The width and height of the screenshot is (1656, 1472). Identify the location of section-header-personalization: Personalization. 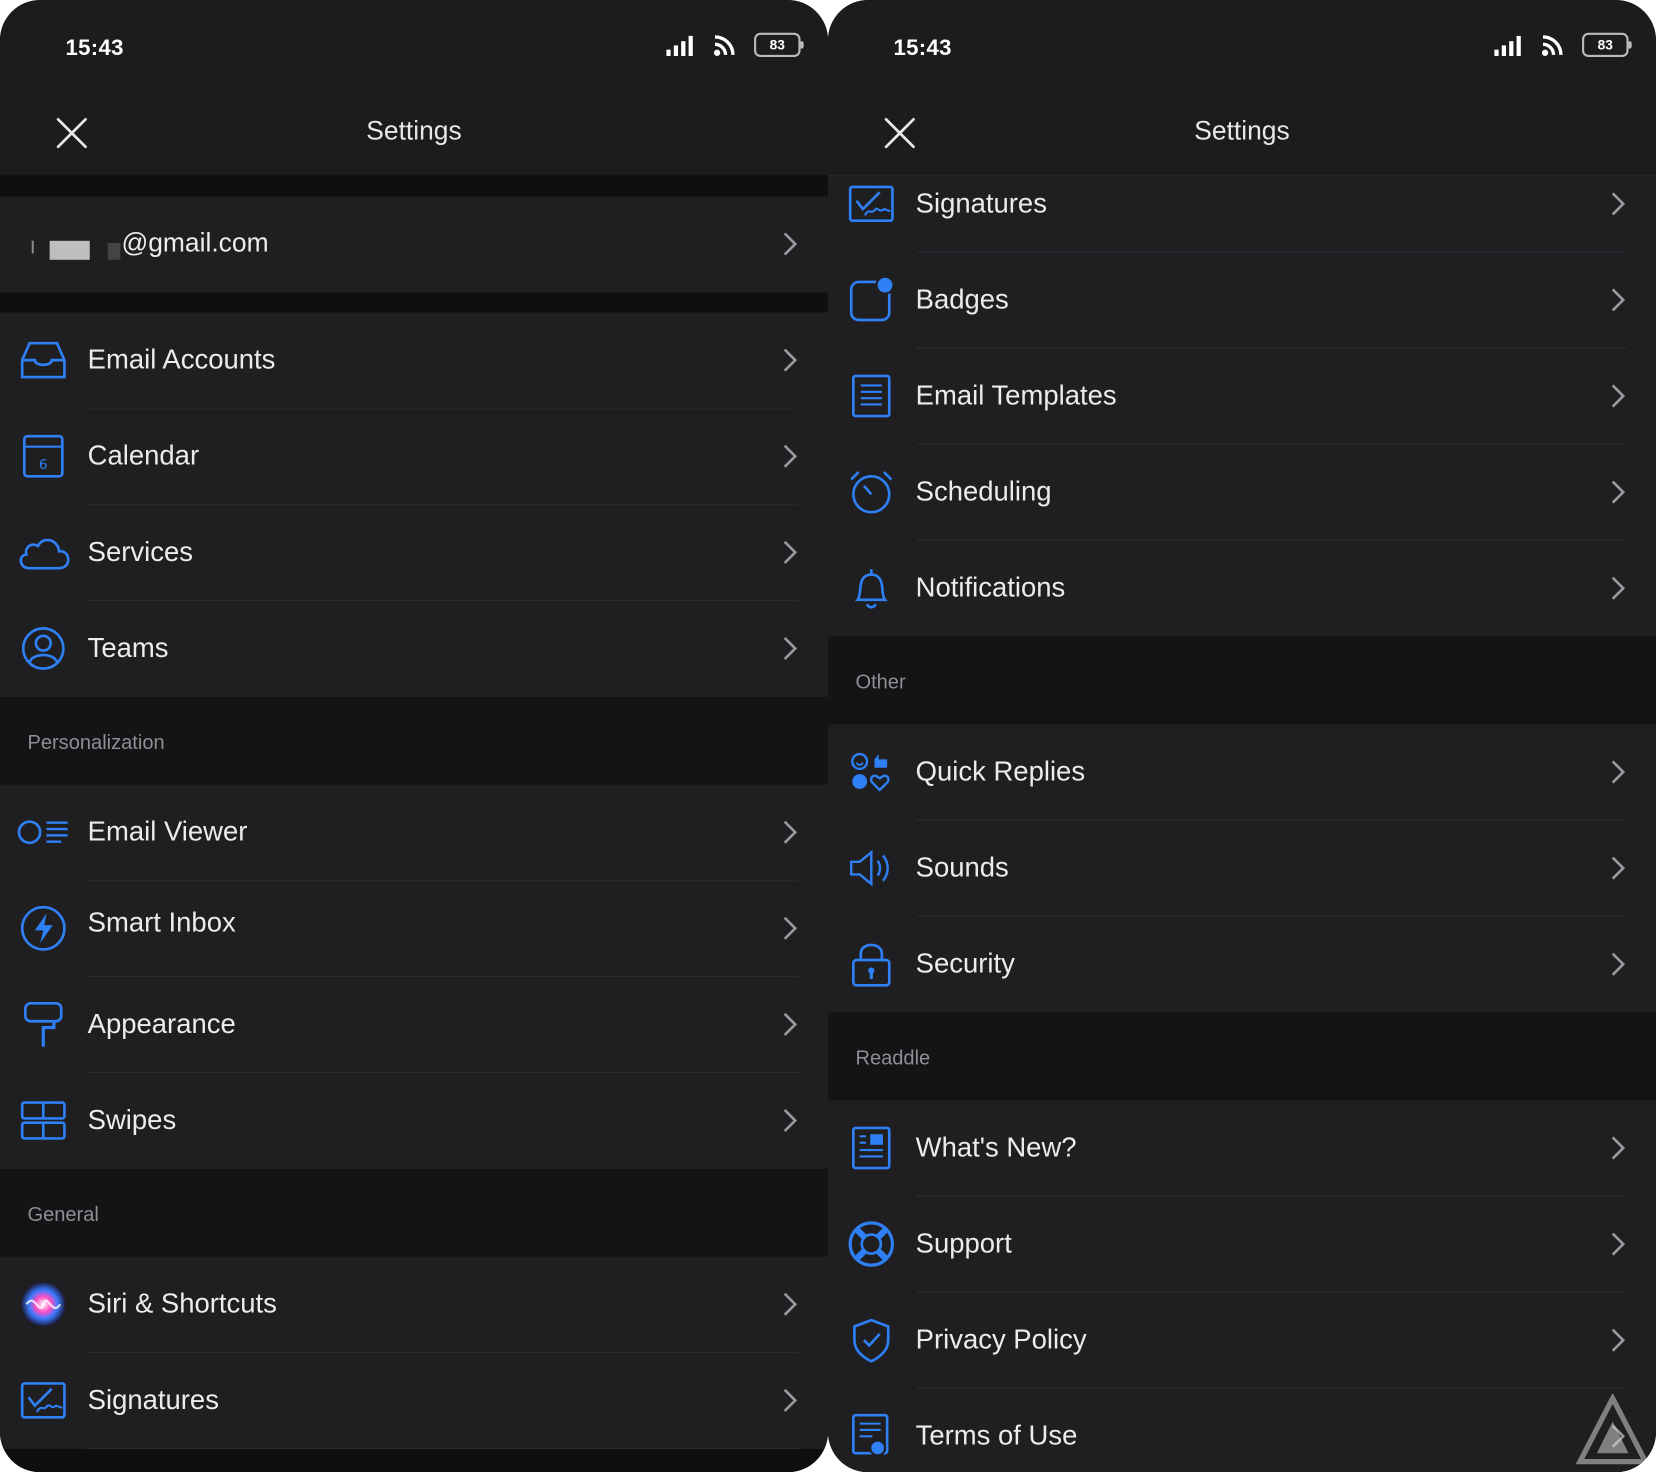
(414, 741).